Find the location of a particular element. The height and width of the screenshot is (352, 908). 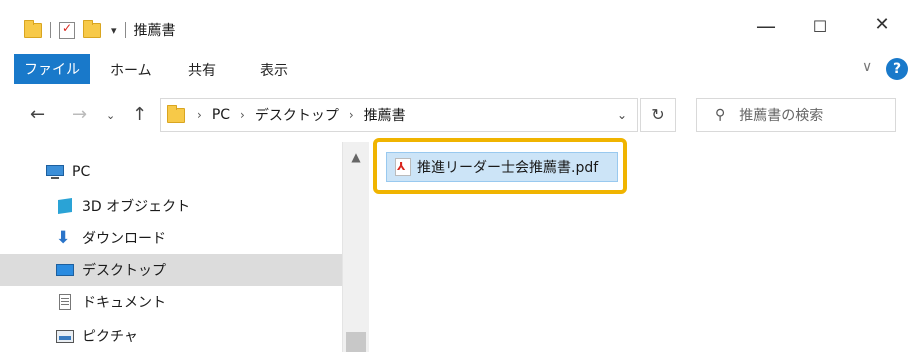

help-icon: ? is located at coordinates (897, 69).